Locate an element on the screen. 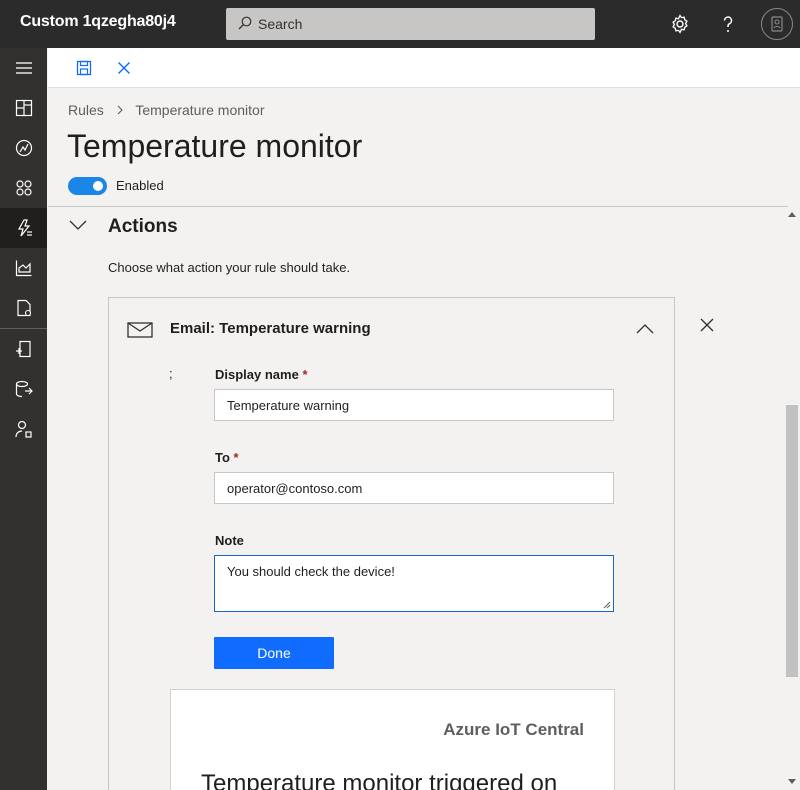  search-icon is located at coordinates (245, 23).